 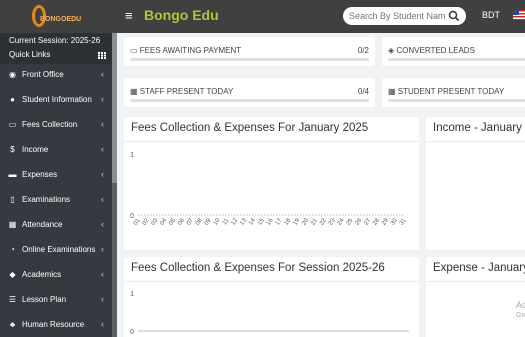 I want to click on sidebar-item-label: Attendance, so click(x=42, y=224).